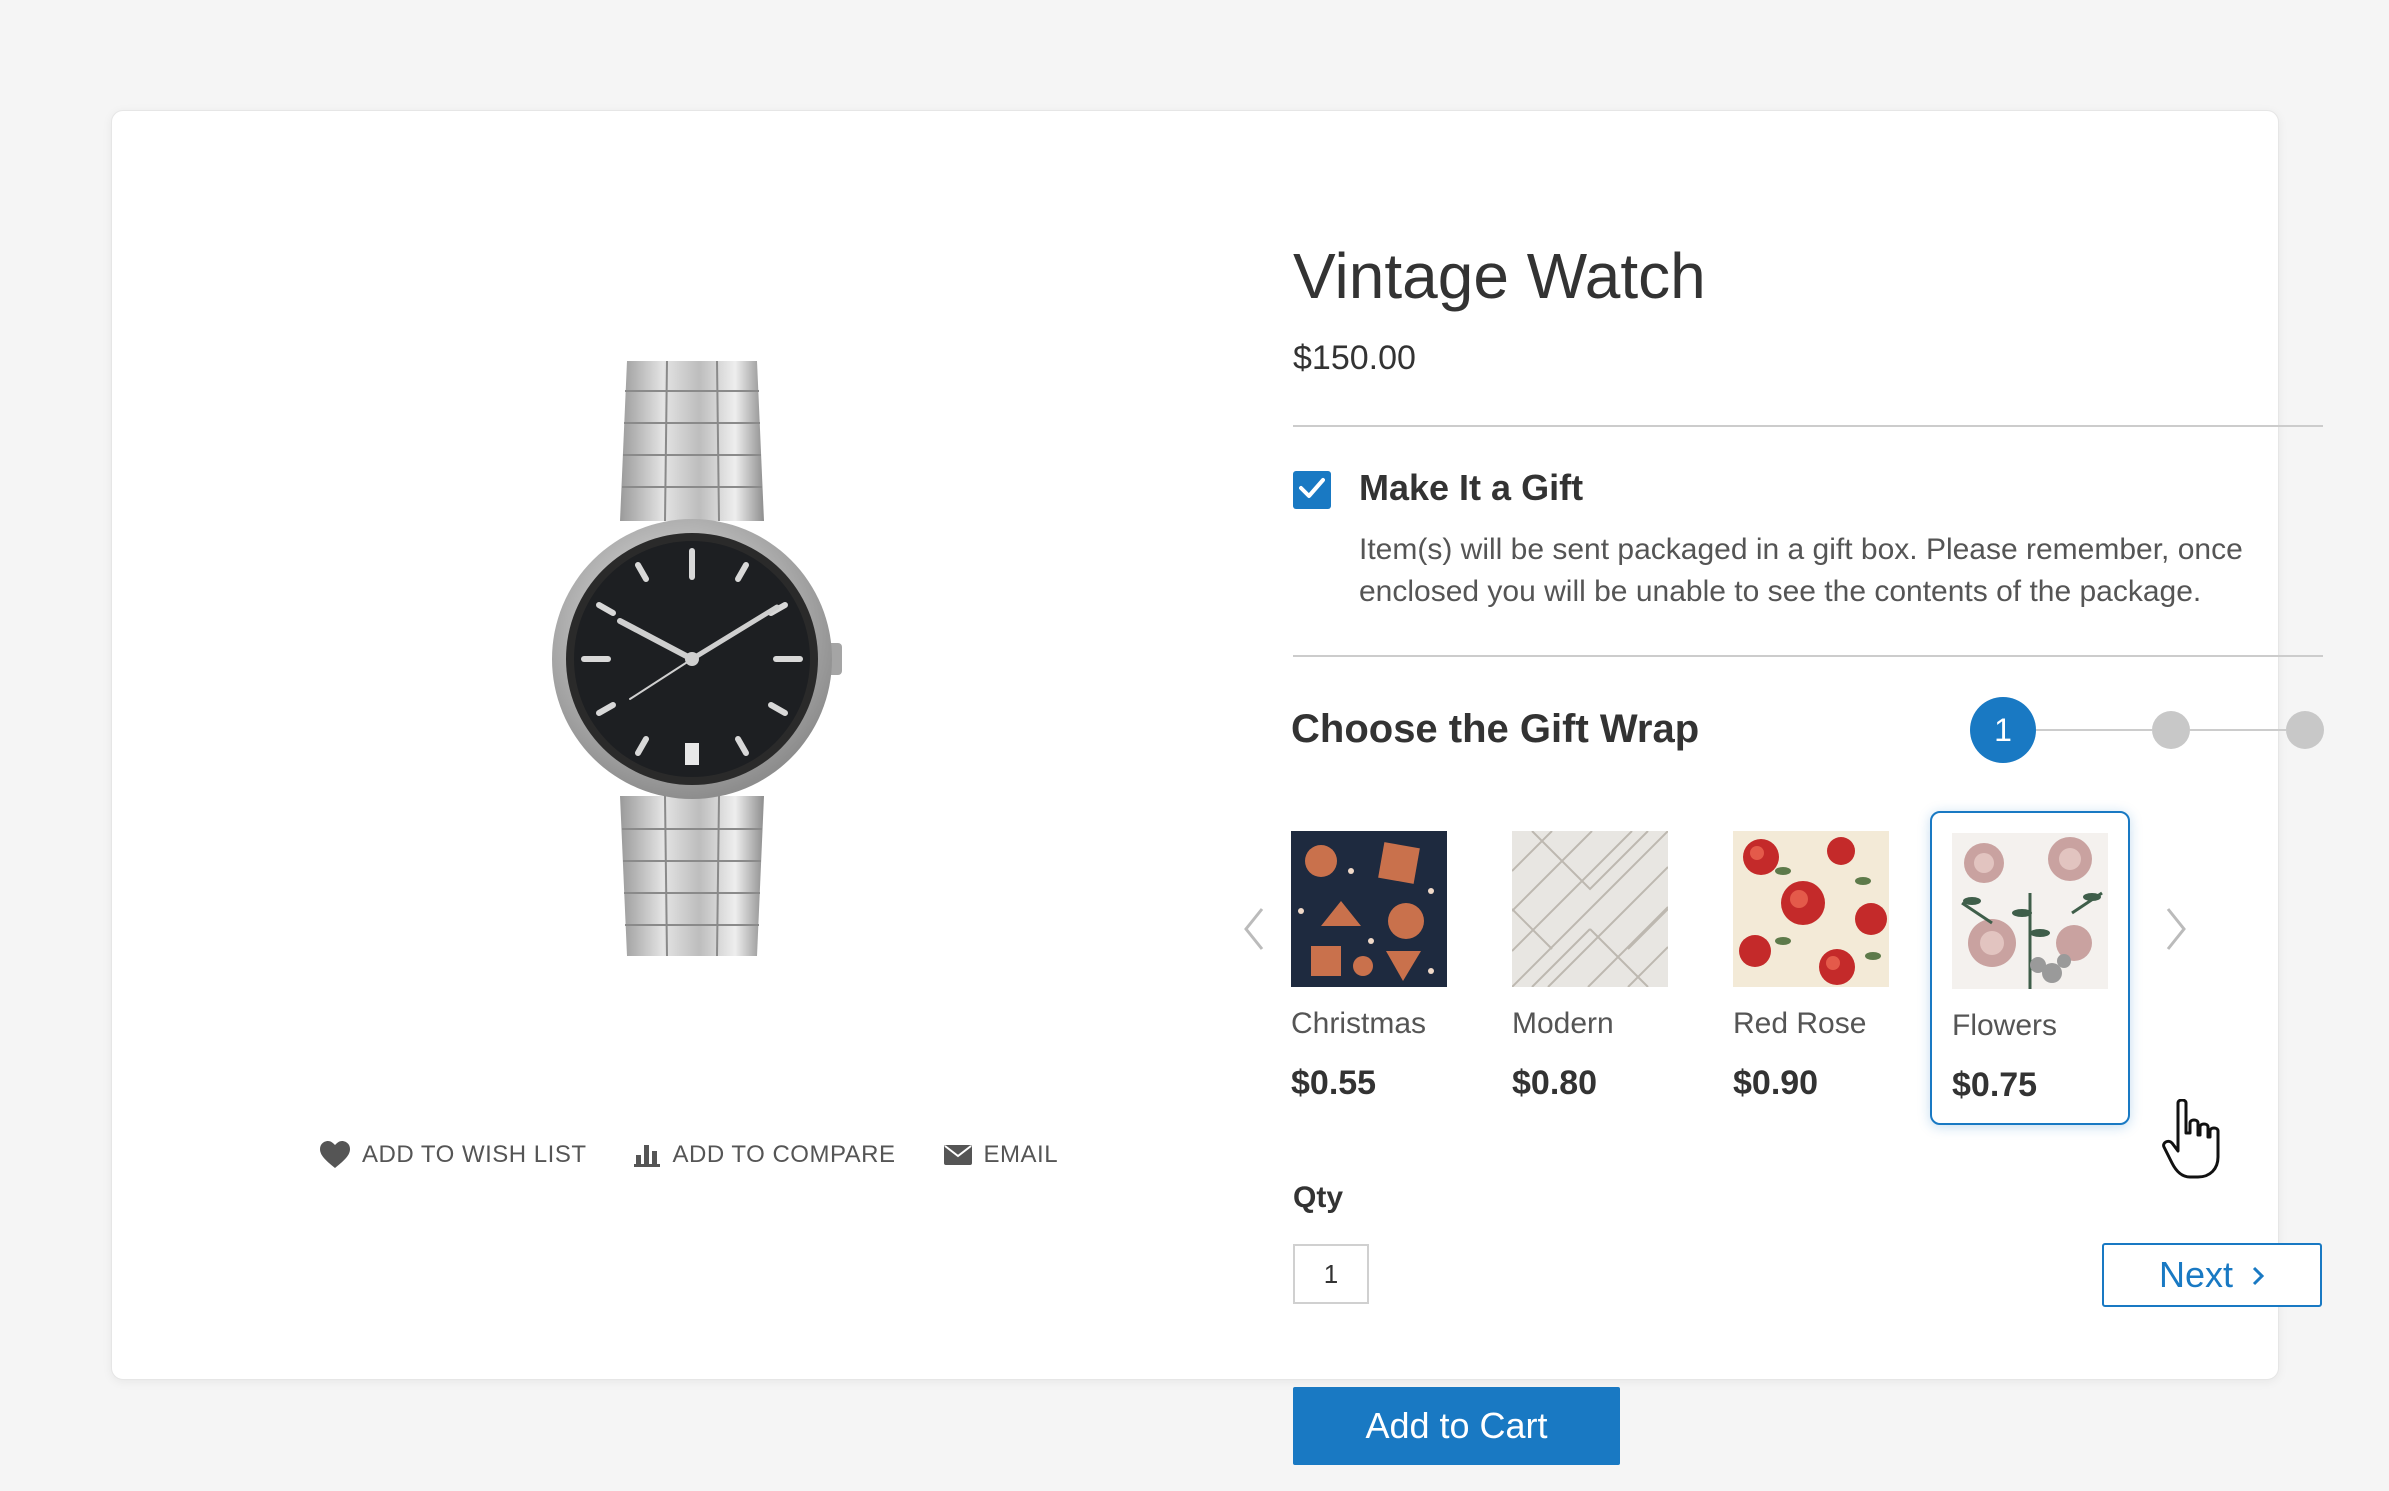 Image resolution: width=2389 pixels, height=1491 pixels. I want to click on next-button: Next, so click(2212, 1275).